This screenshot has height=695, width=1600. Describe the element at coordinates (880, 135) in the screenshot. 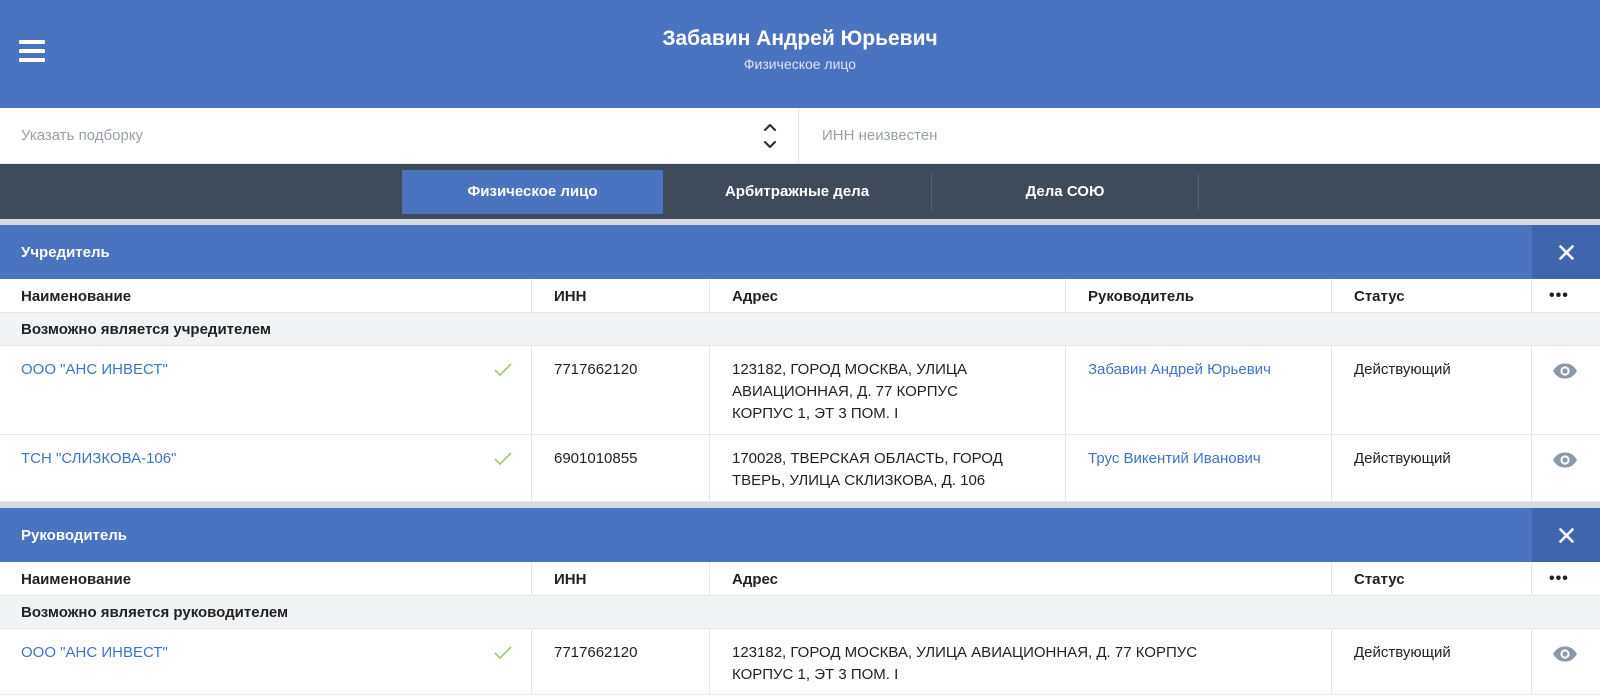

I see `inn-status: ИНН неизвестен` at that location.